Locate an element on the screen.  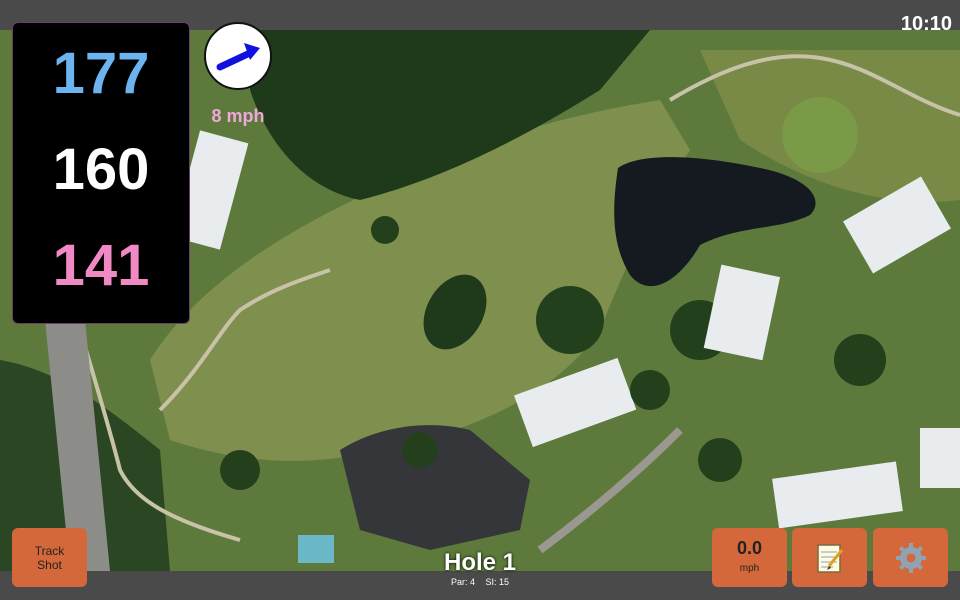
hole-info: Par: 4 SI: 15 is located at coordinates (480, 582).